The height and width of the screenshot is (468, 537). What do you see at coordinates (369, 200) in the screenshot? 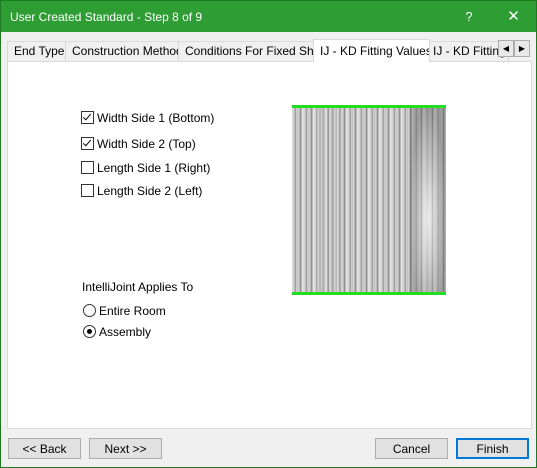
I see `wood-panel-preview` at bounding box center [369, 200].